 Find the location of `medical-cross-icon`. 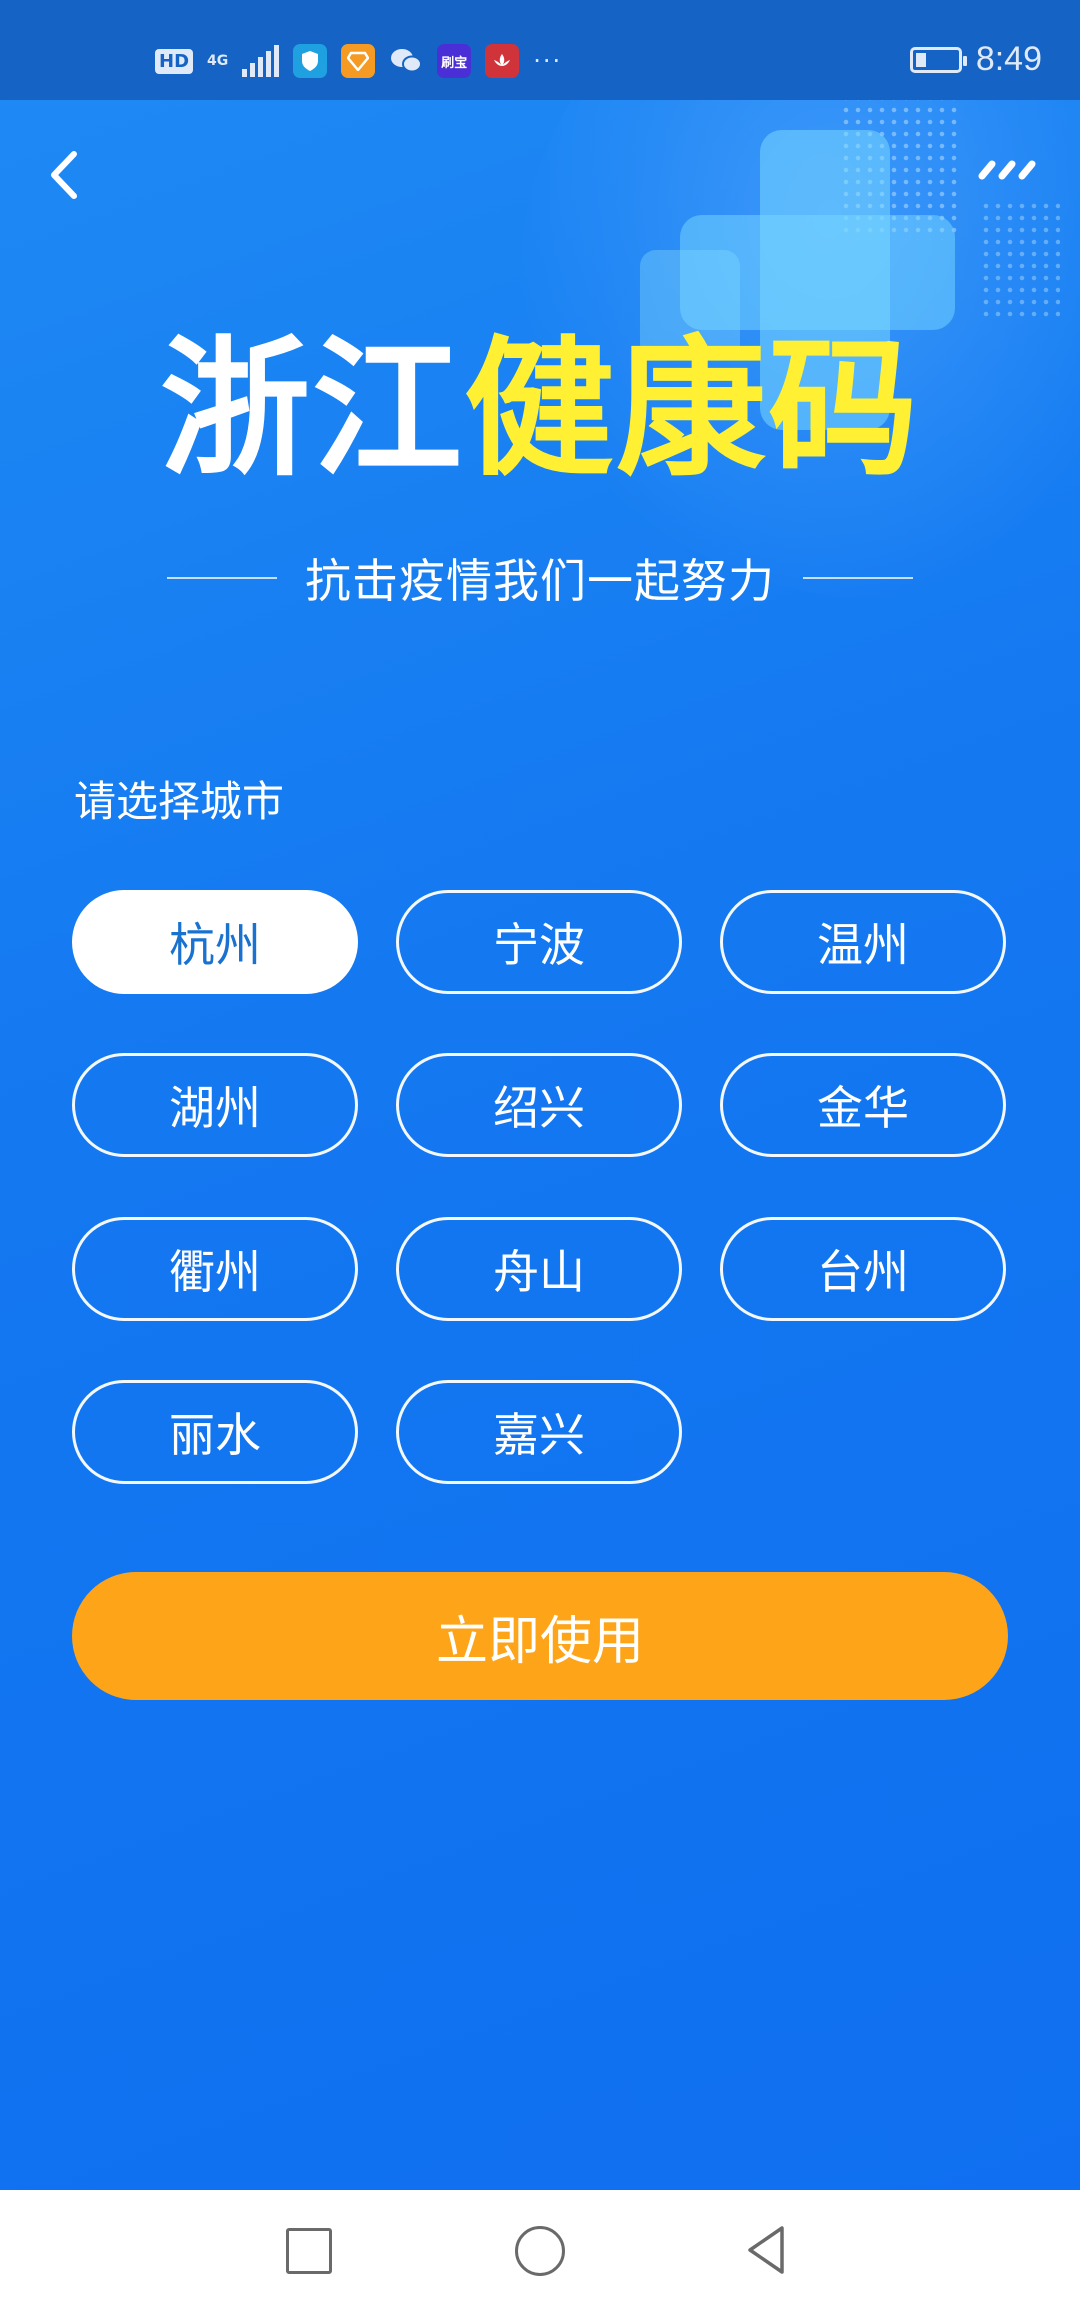

medical-cross-icon is located at coordinates (817, 272).